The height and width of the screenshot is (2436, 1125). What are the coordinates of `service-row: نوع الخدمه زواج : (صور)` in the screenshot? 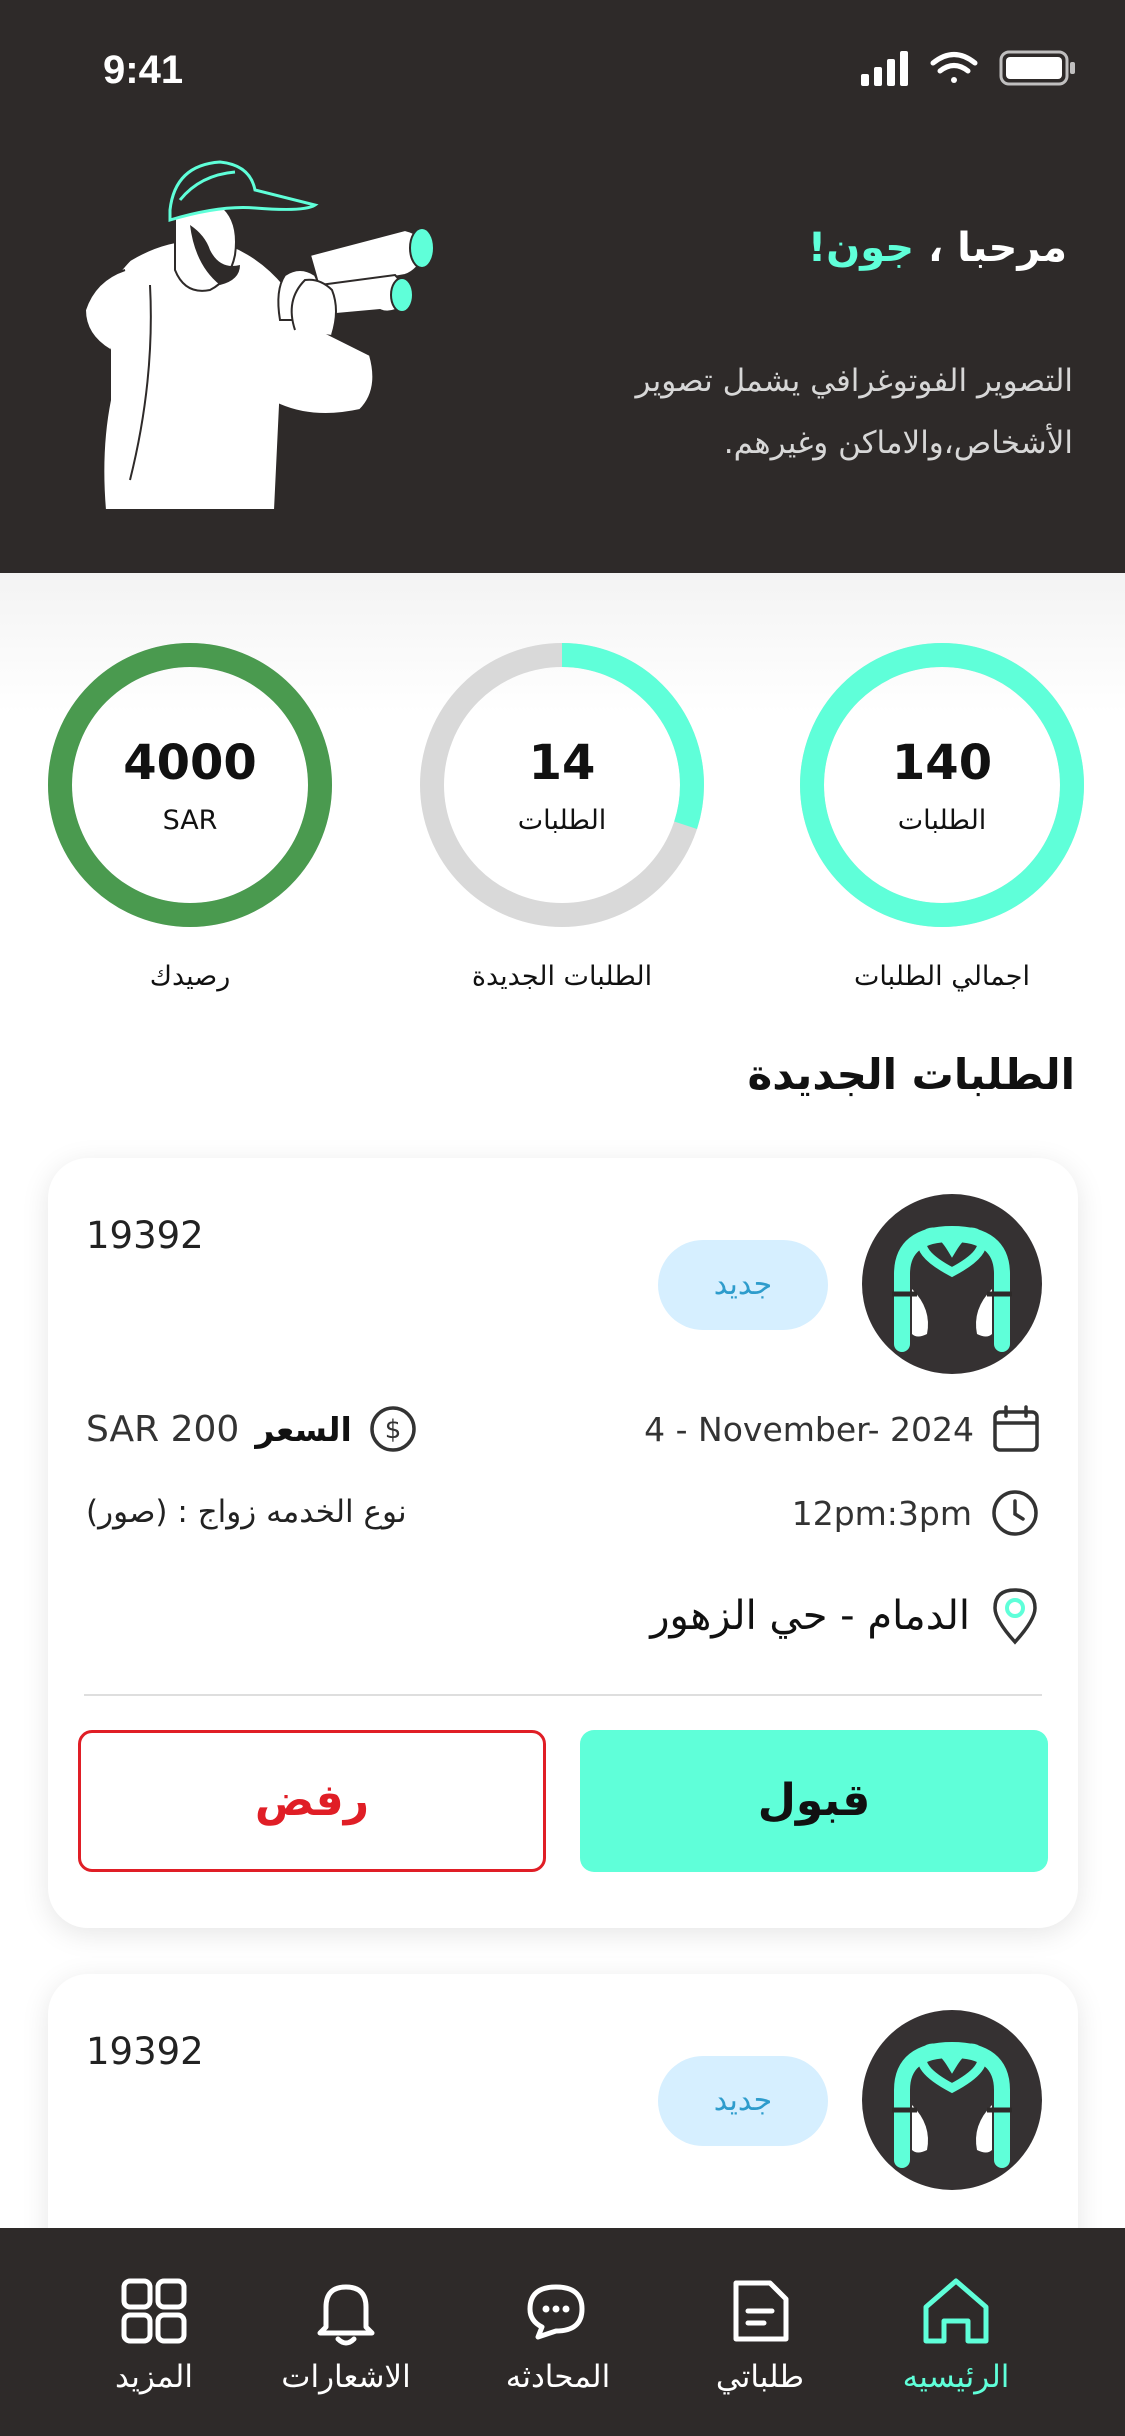 It's located at (246, 1512).